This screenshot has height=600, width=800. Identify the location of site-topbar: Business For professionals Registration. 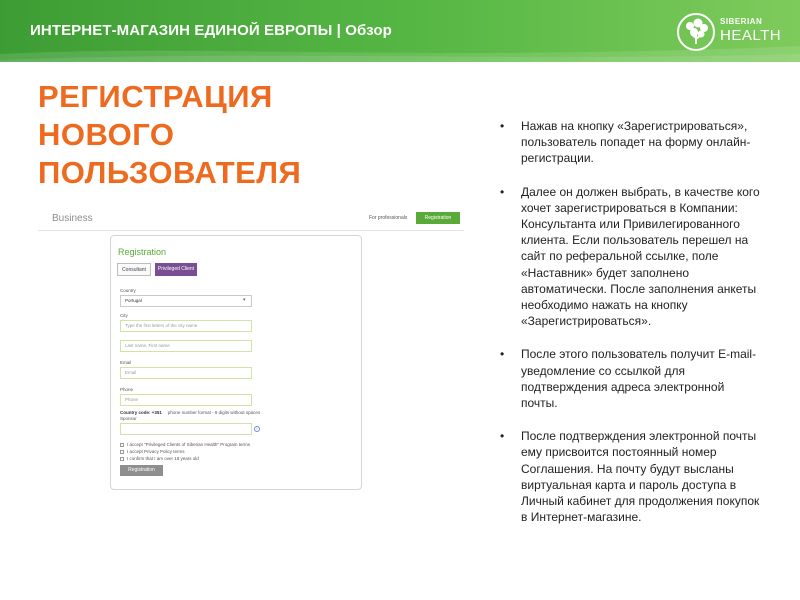
(251, 218).